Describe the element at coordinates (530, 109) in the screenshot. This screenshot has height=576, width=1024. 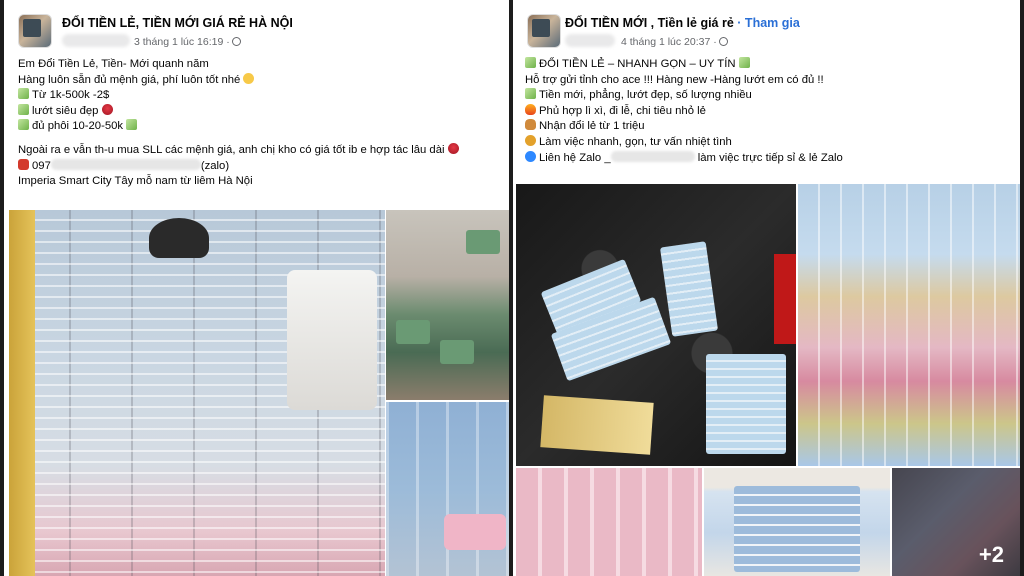
I see `fire-emoji-icon` at that location.